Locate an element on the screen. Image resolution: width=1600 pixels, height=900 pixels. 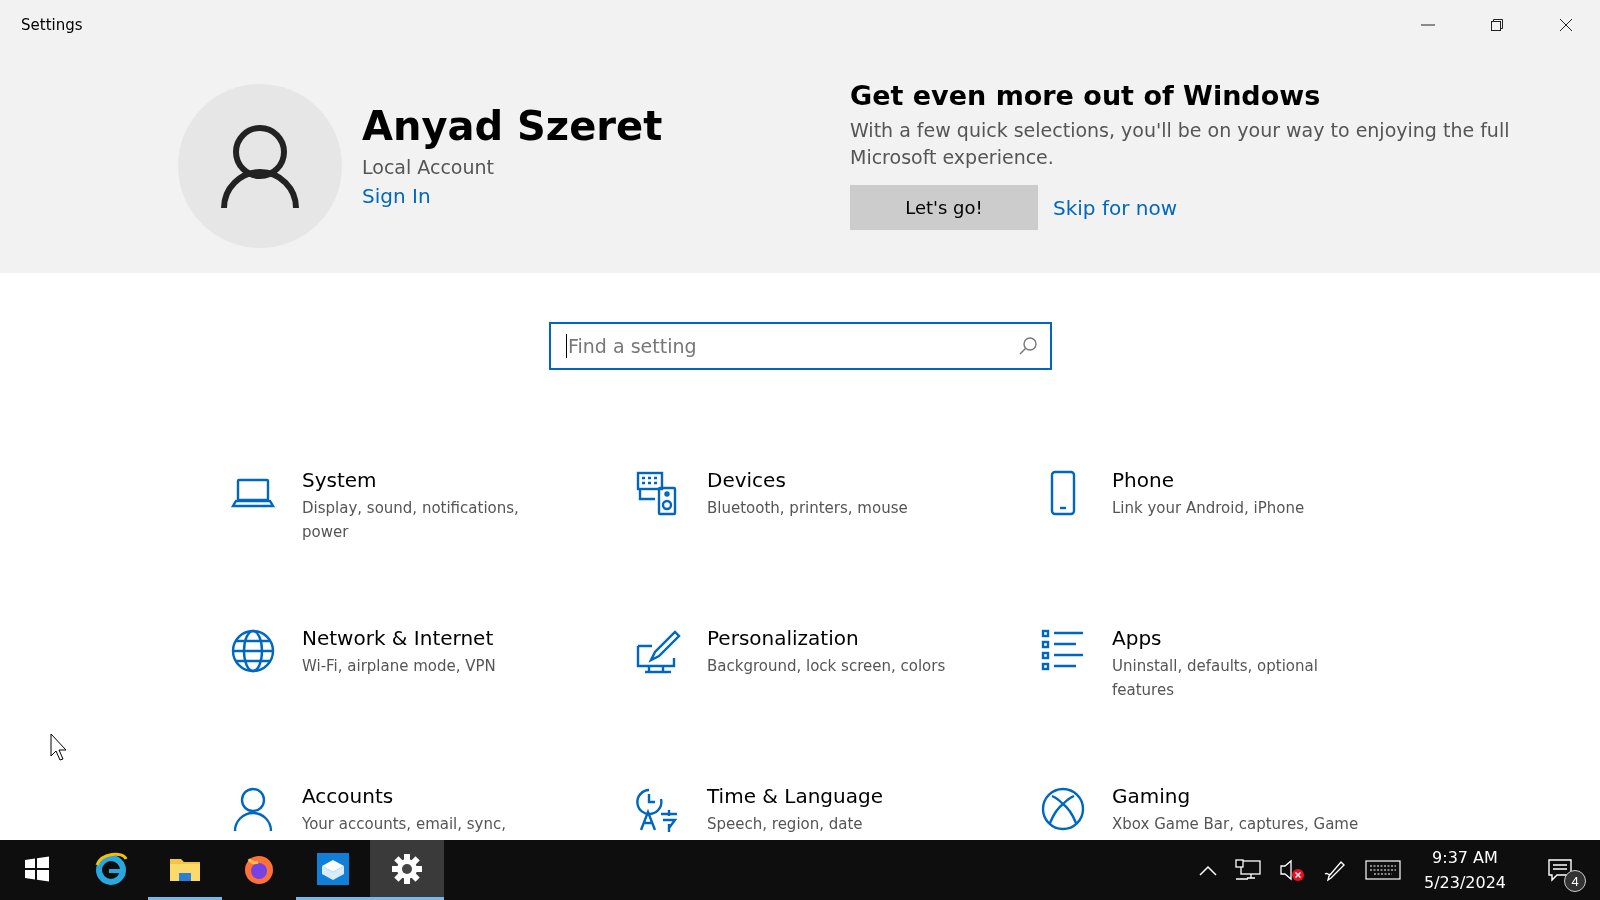
category-title: Time & Language is located at coordinates (795, 796).